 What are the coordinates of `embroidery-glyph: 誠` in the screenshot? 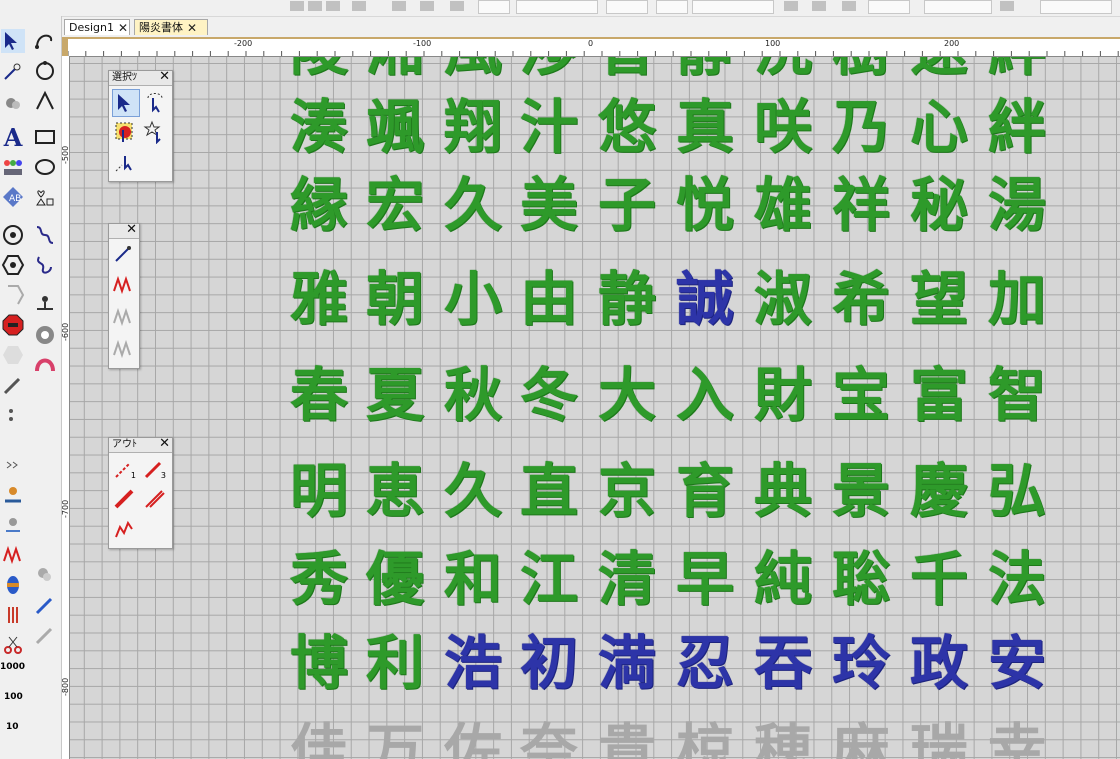 It's located at (705, 299).